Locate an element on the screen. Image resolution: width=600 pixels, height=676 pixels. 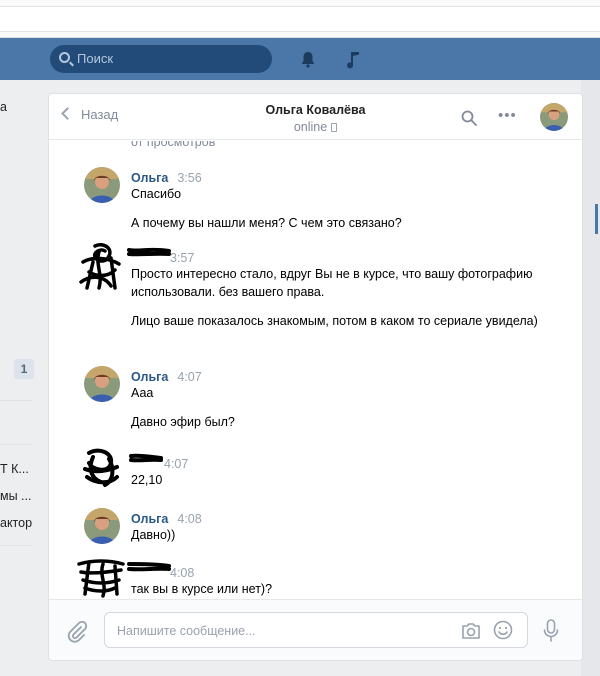
peer-avatar is located at coordinates (554, 117).